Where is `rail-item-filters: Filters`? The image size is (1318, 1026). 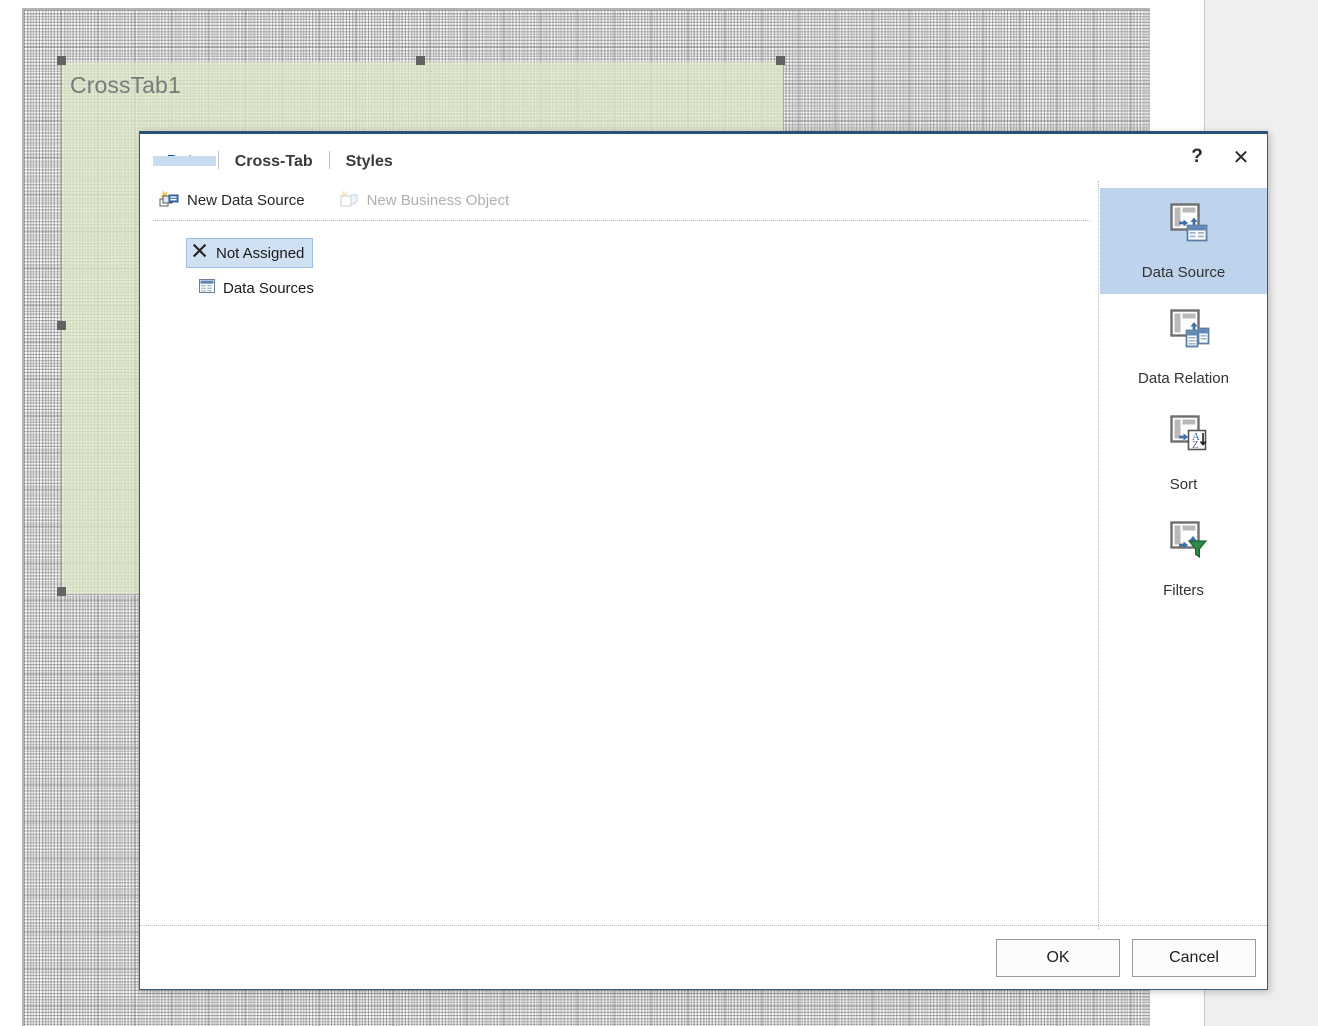
rail-item-filters: Filters is located at coordinates (1183, 559).